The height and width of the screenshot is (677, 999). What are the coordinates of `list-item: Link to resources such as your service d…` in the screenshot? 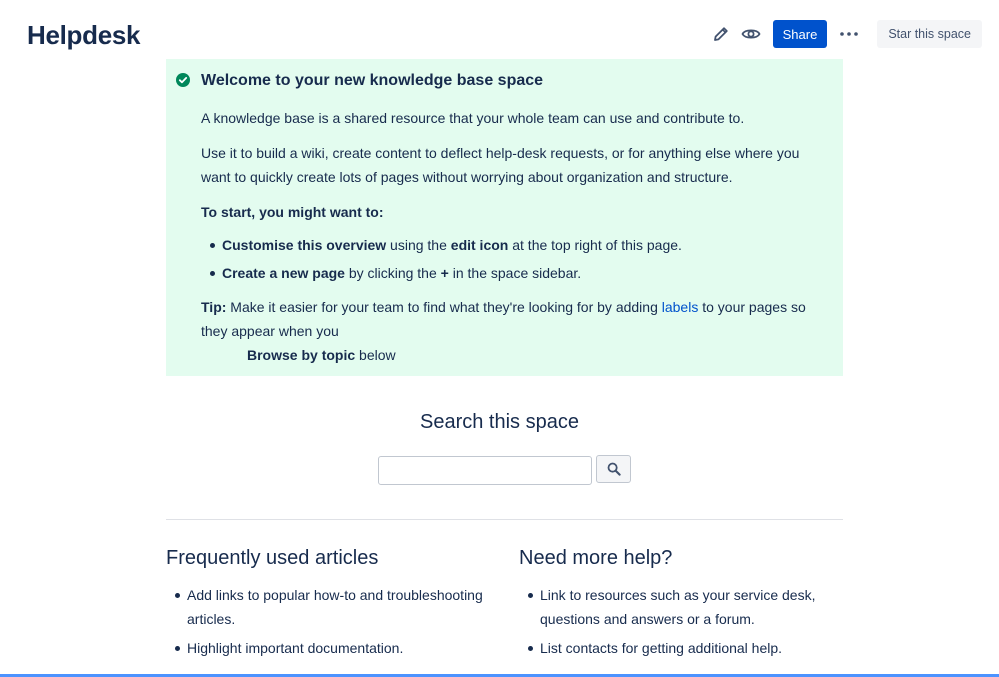 It's located at (679, 607).